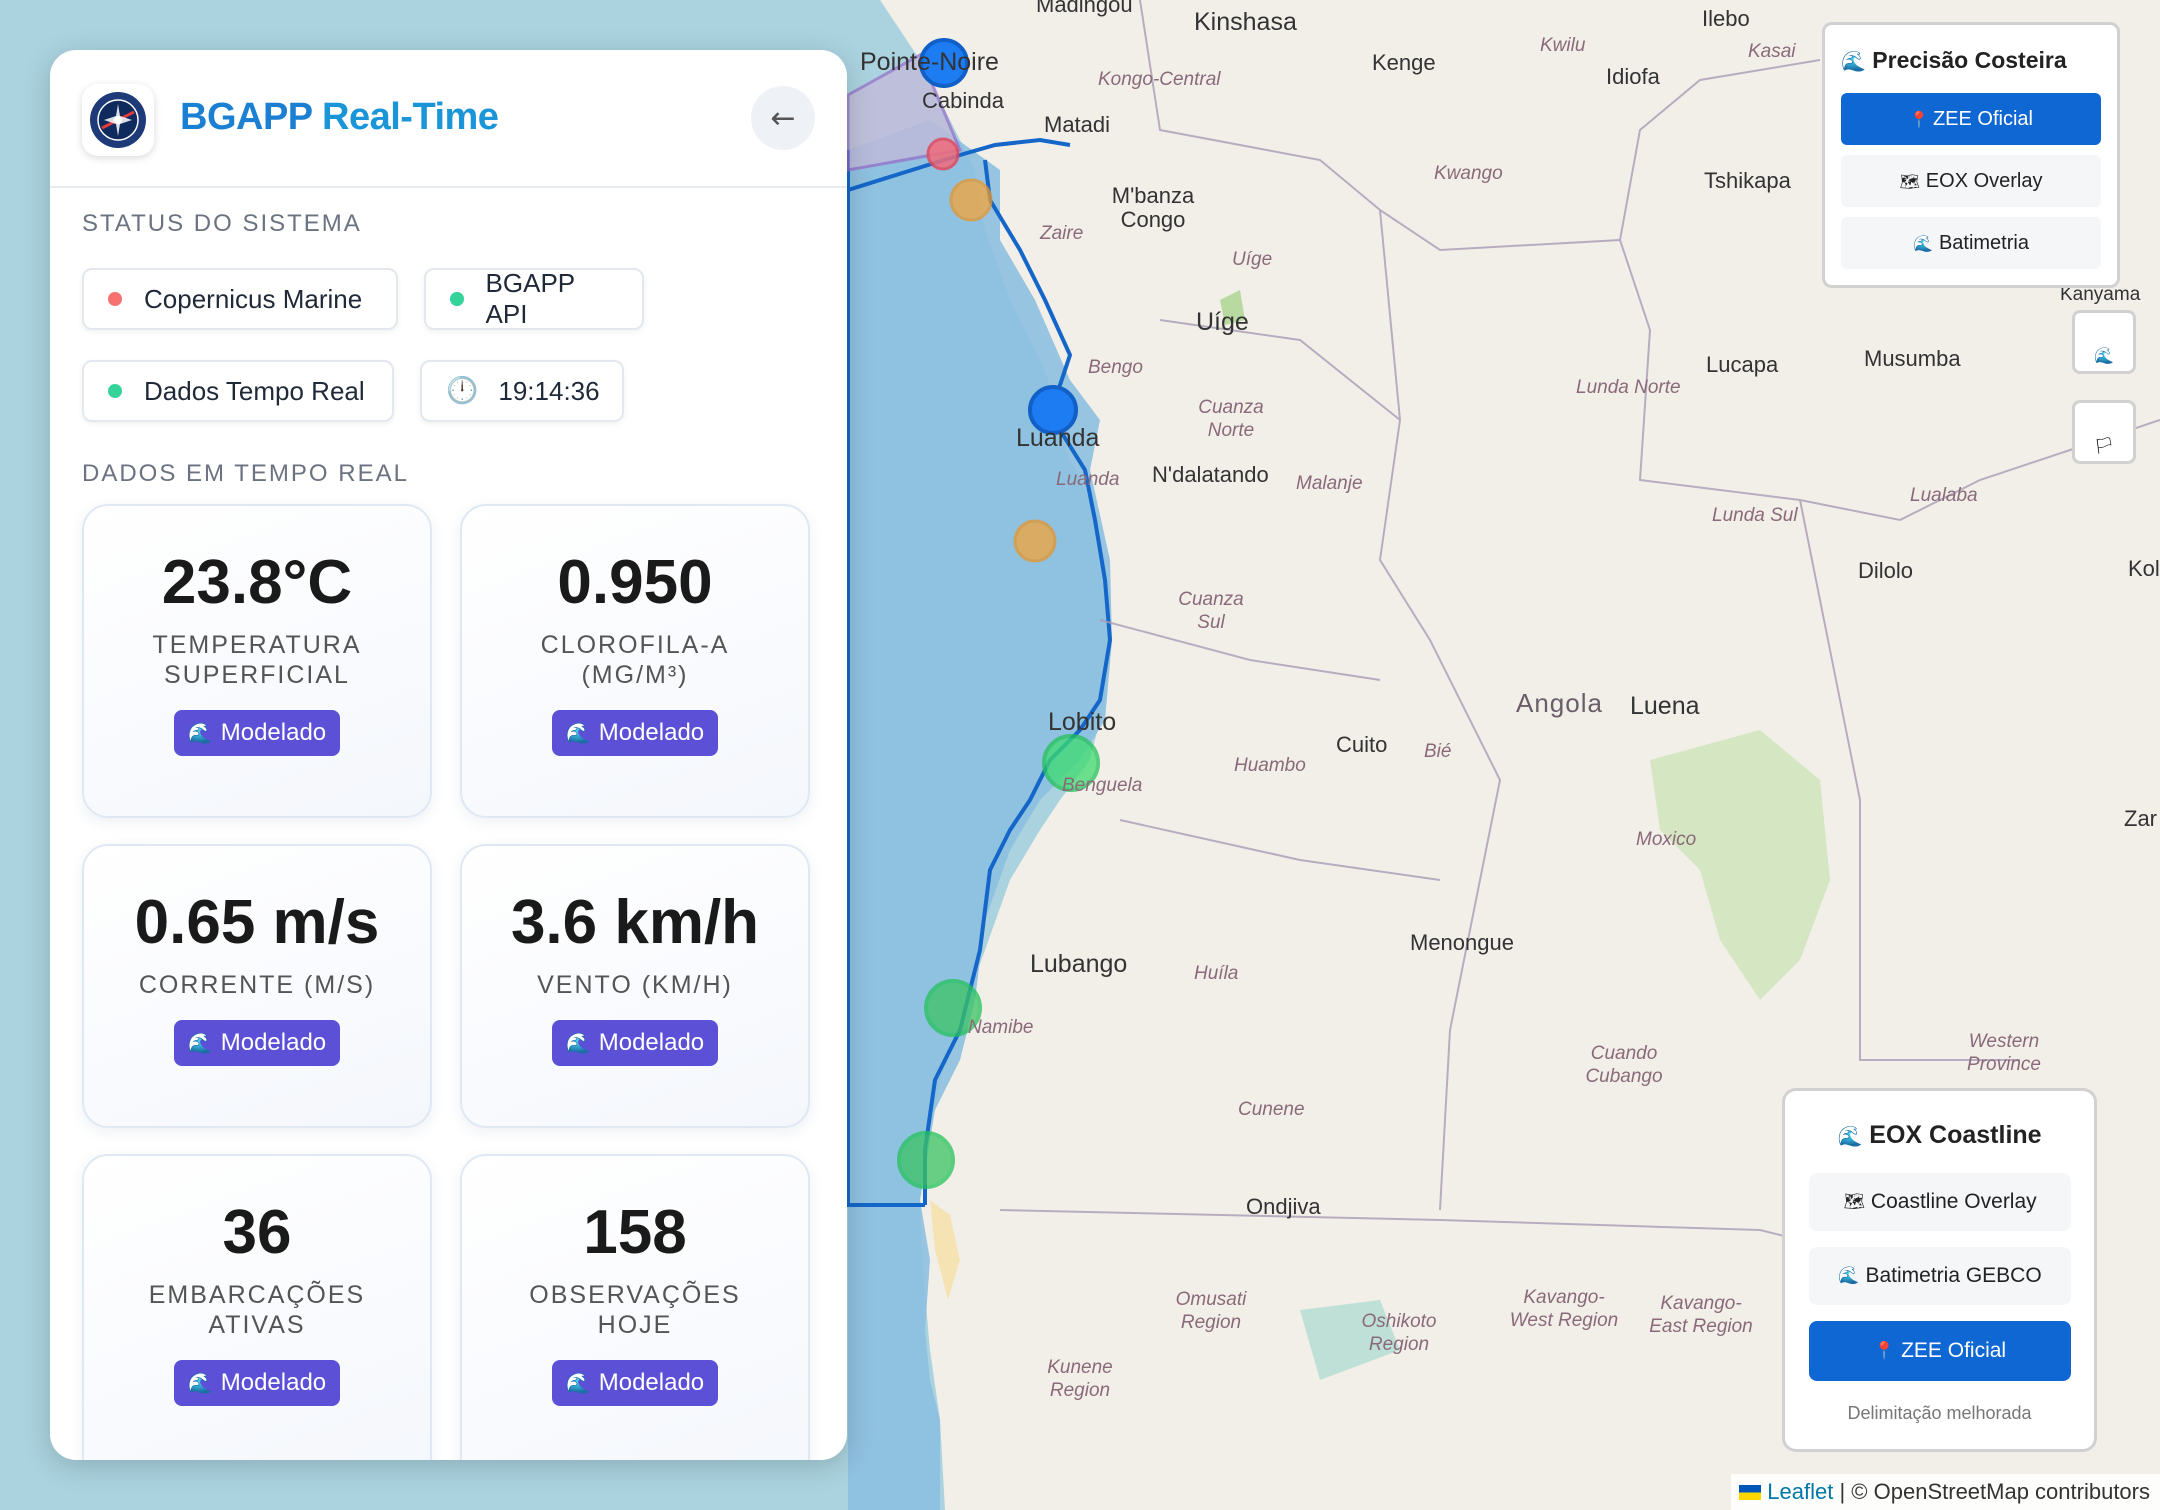 Image resolution: width=2160 pixels, height=1510 pixels. I want to click on metric-label: OBSERVAÇÕES HOJE, so click(635, 1310).